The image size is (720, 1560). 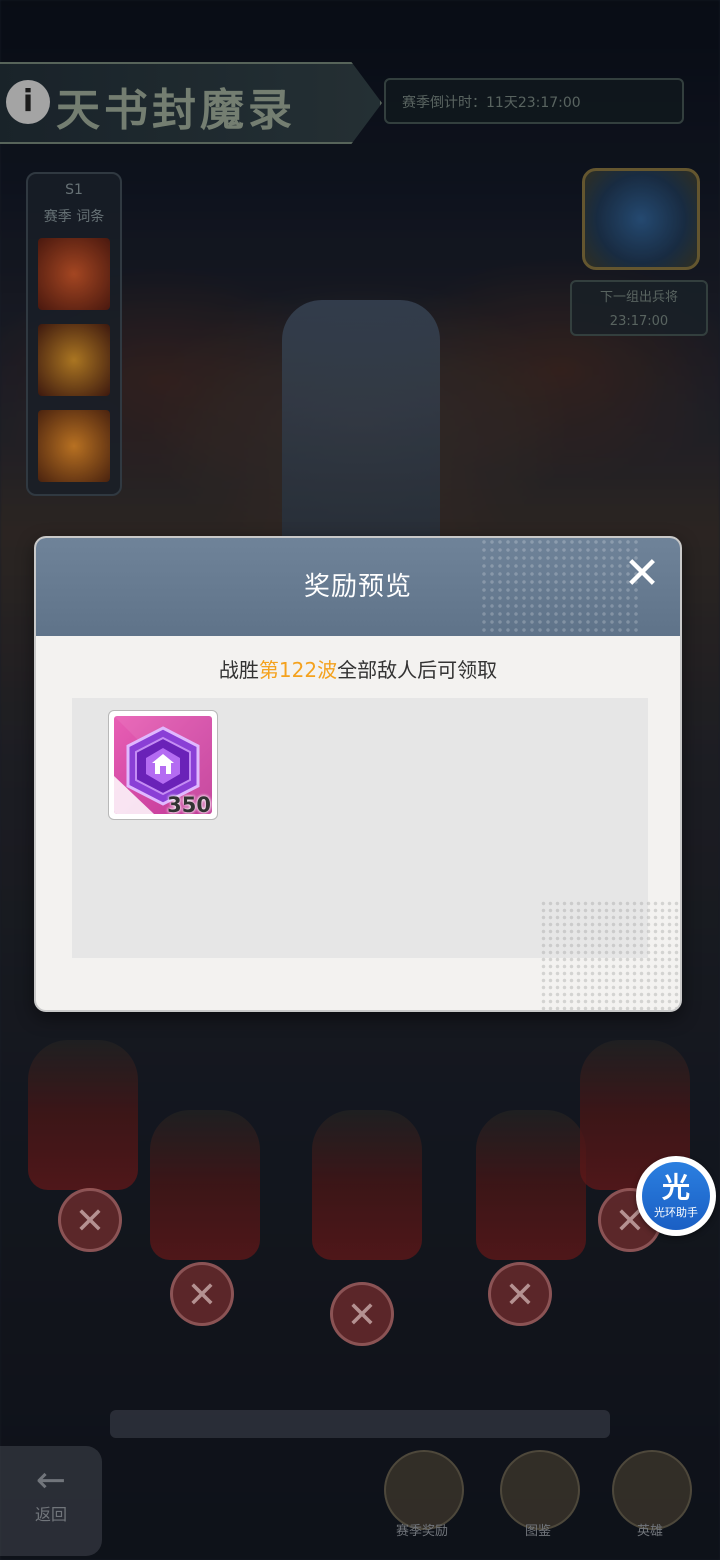 What do you see at coordinates (610, 955) in the screenshot?
I see `dialog-corner-decoration` at bounding box center [610, 955].